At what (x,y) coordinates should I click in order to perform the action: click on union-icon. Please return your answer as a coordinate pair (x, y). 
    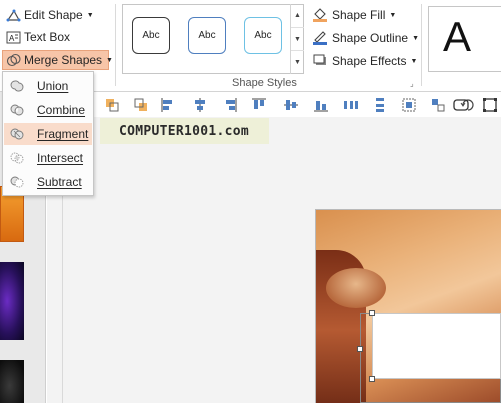
    Looking at the image, I should click on (17, 86).